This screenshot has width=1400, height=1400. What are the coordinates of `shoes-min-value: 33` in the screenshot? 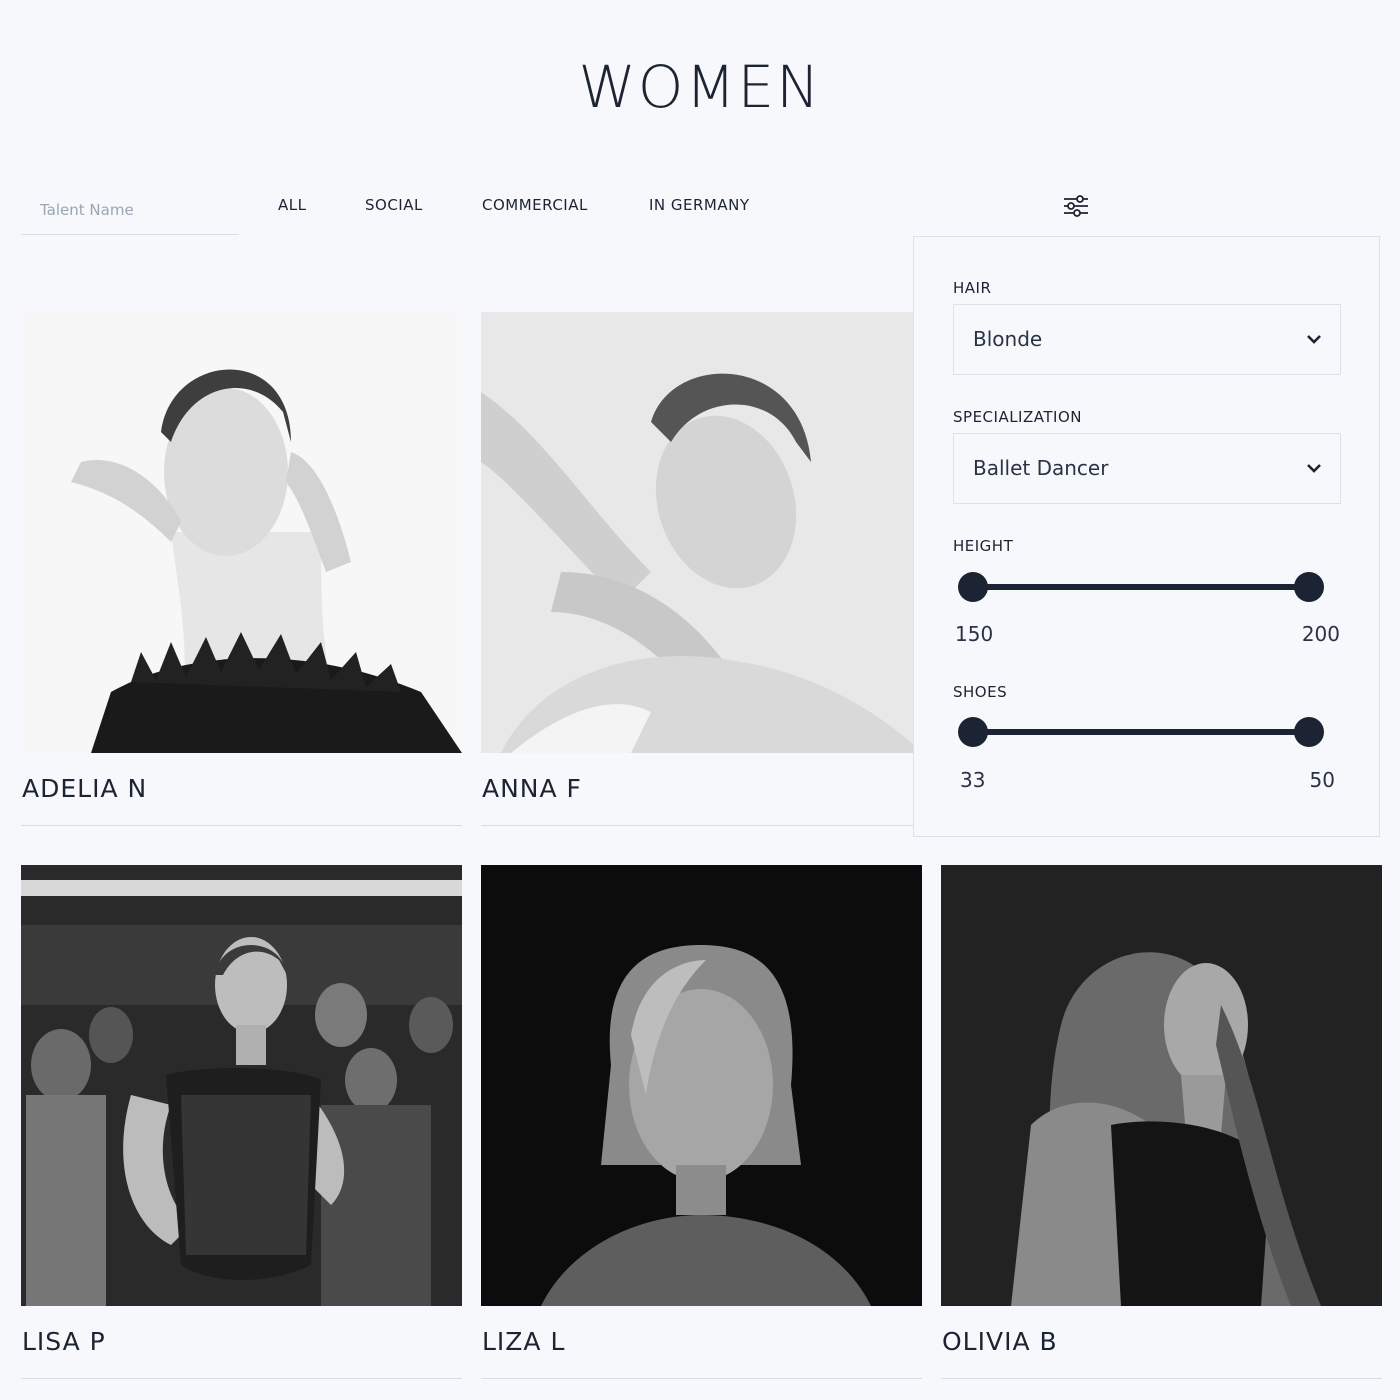 It's located at (973, 780).